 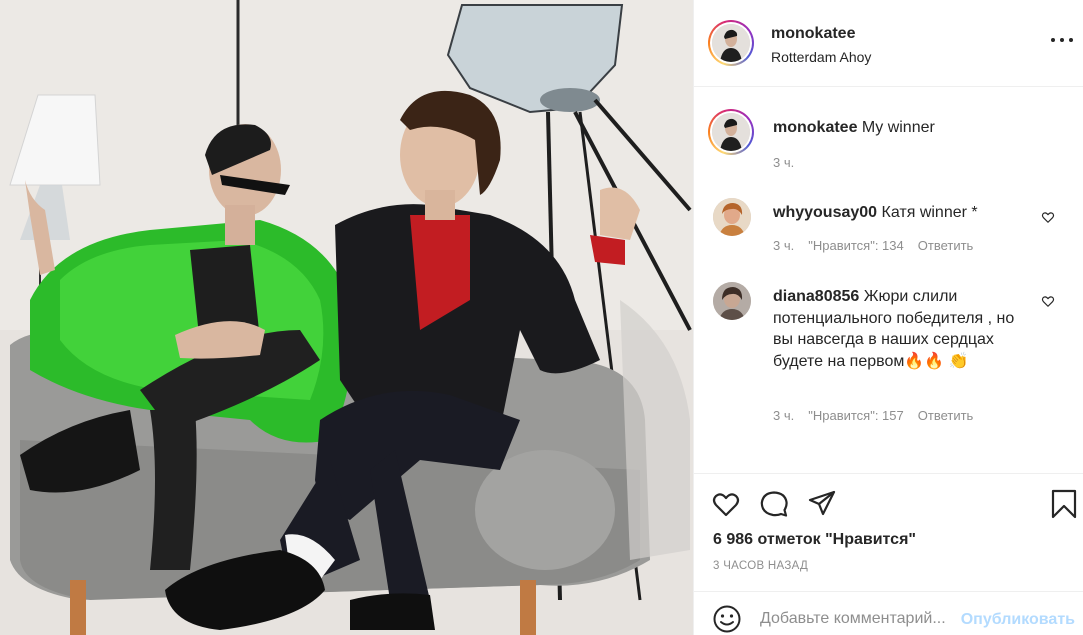 I want to click on publish-button: Опубликовать, so click(x=1018, y=620).